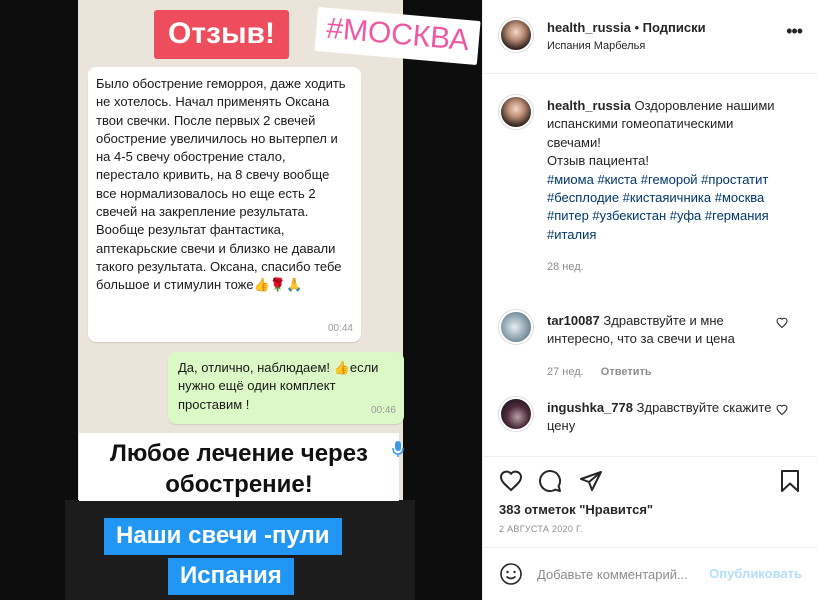  I want to click on story-caption: Любое лечение через обострение!, so click(239, 467).